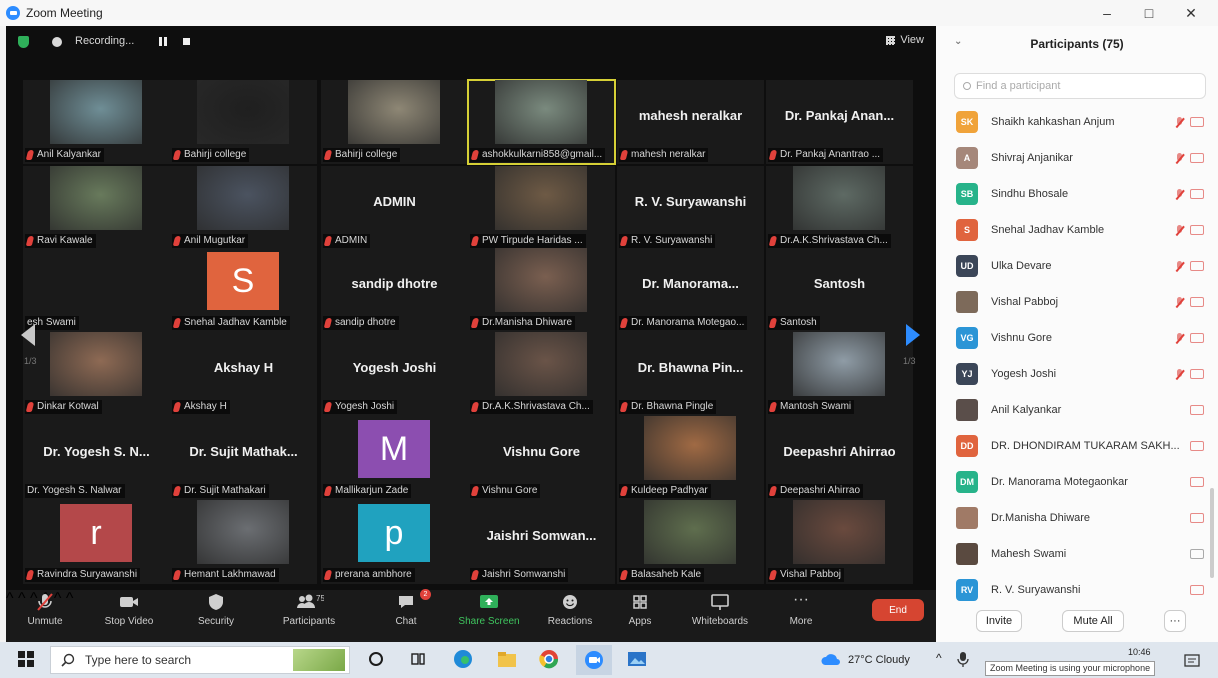 This screenshot has width=1218, height=678. Describe the element at coordinates (1080, 230) in the screenshot. I see `participant-list-item: S Snehal Jadhav Kamble` at that location.